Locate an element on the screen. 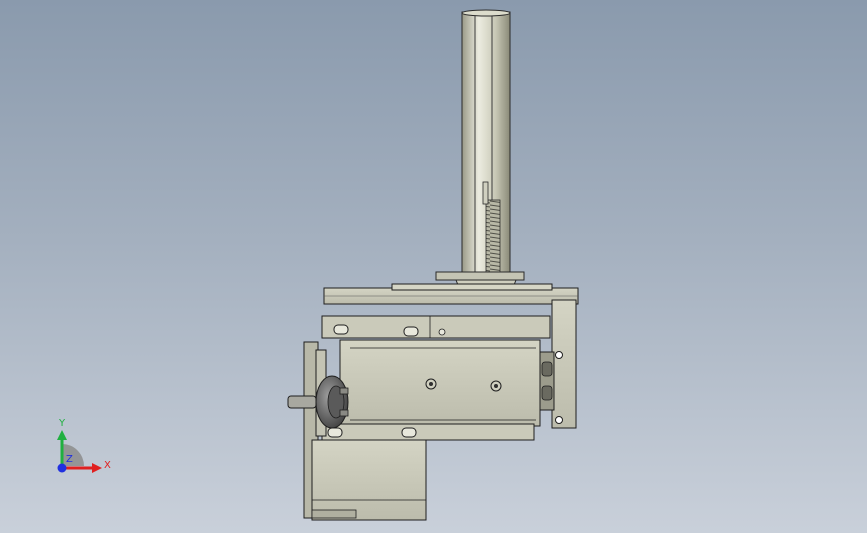  lower-guide-rail is located at coordinates (428, 432).